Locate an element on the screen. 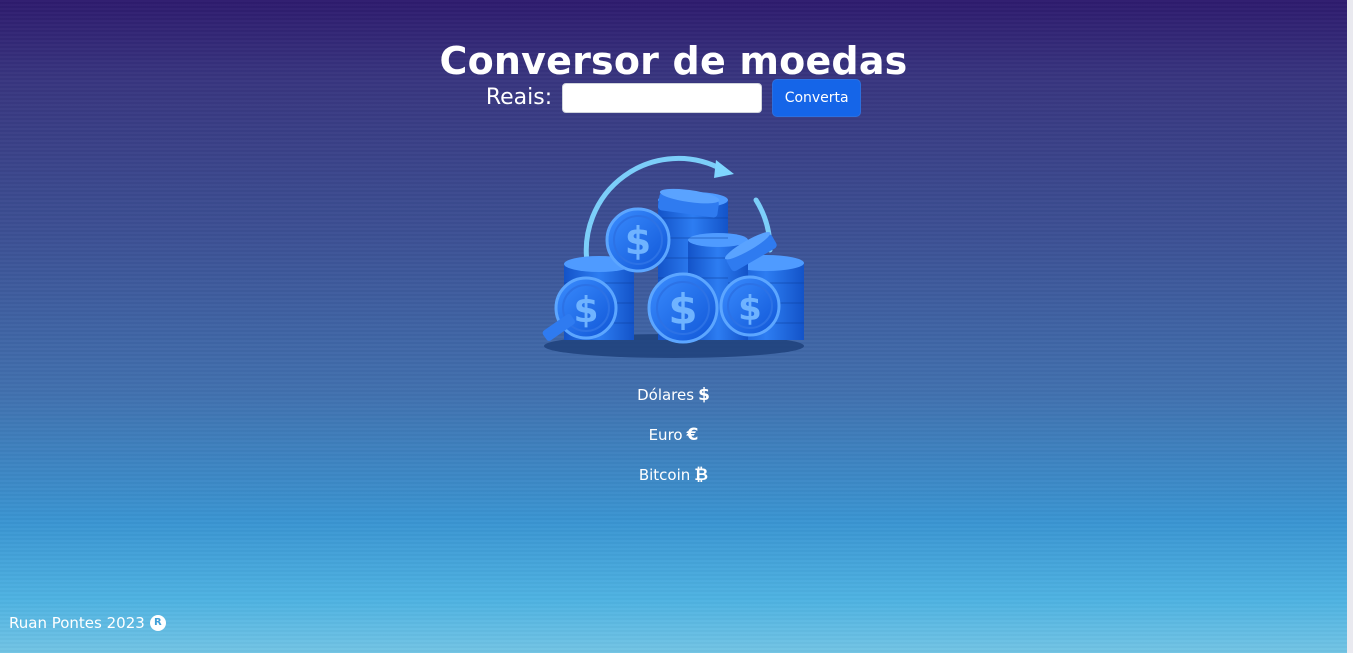 This screenshot has height=653, width=1353. euro-icon: € is located at coordinates (692, 435).